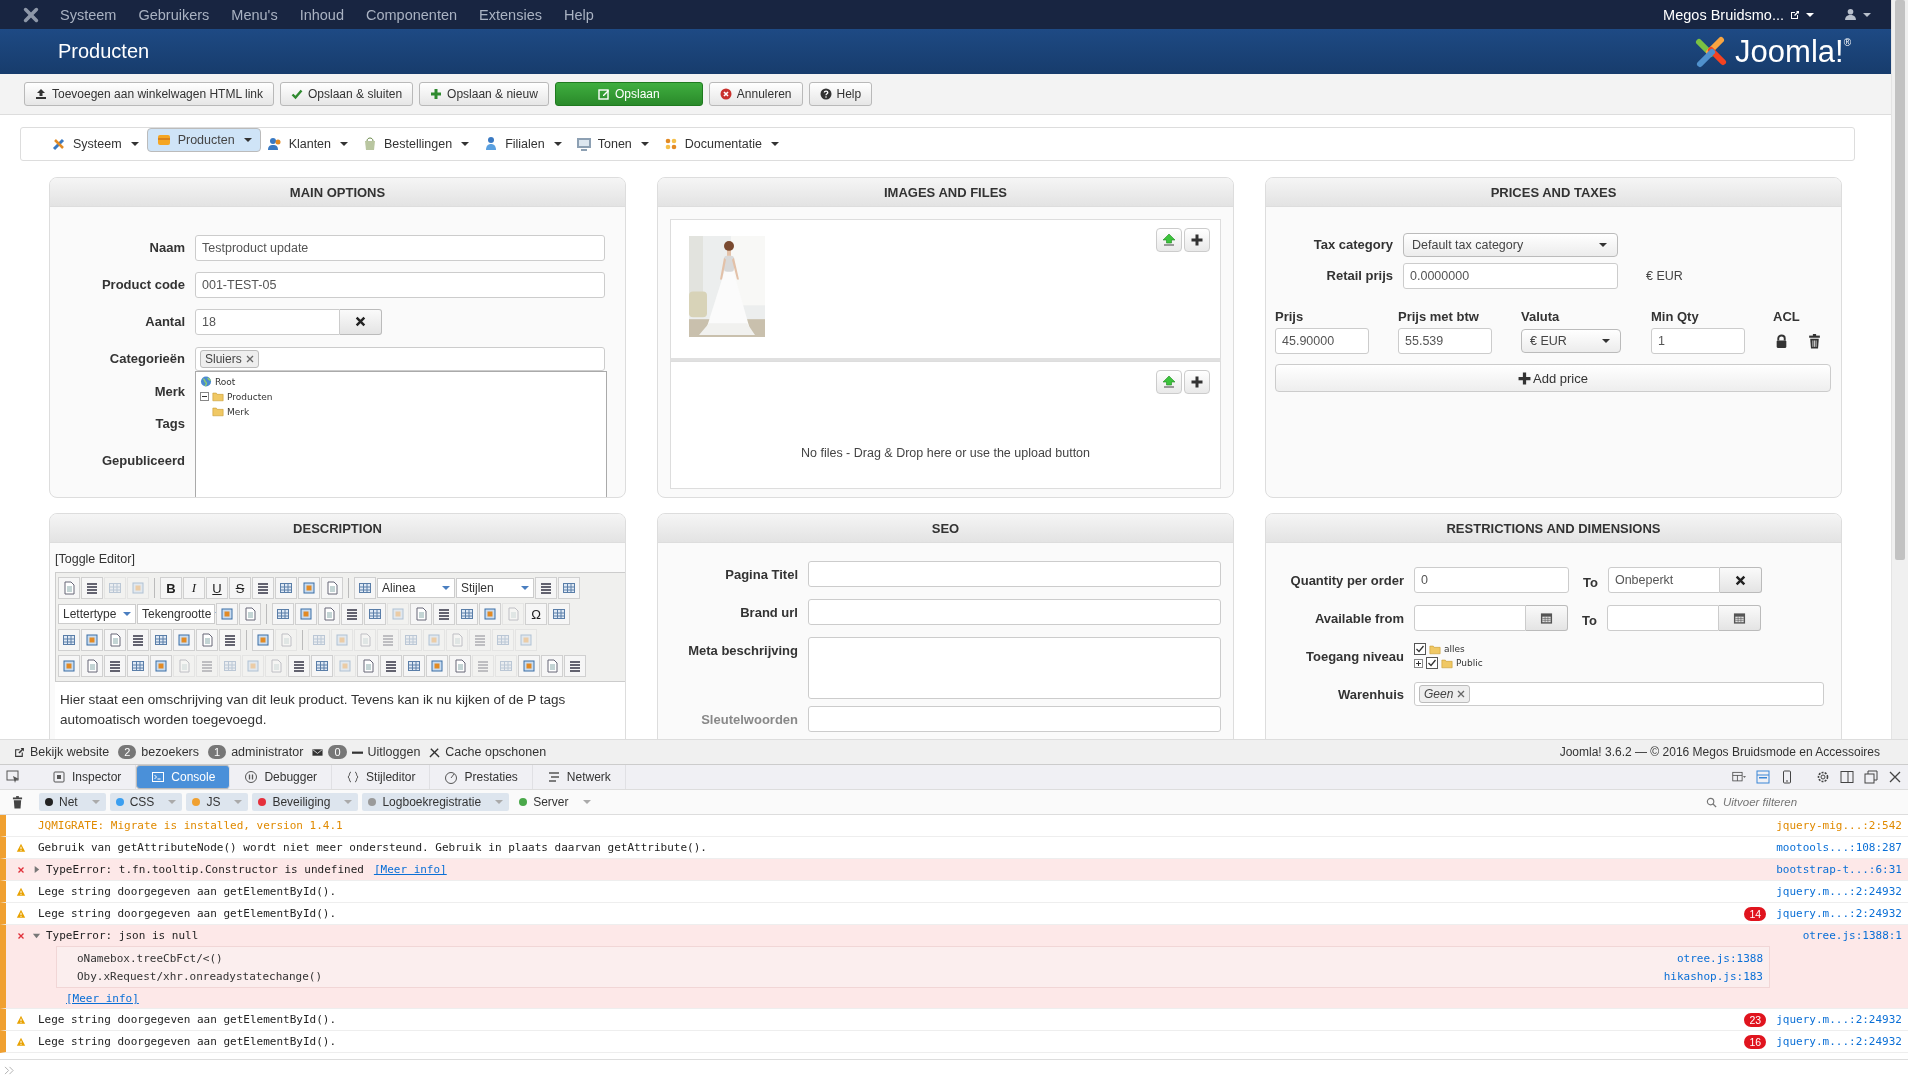 The height and width of the screenshot is (1080, 1908). Describe the element at coordinates (1795, 14) in the screenshot. I see `external-link-icon` at that location.